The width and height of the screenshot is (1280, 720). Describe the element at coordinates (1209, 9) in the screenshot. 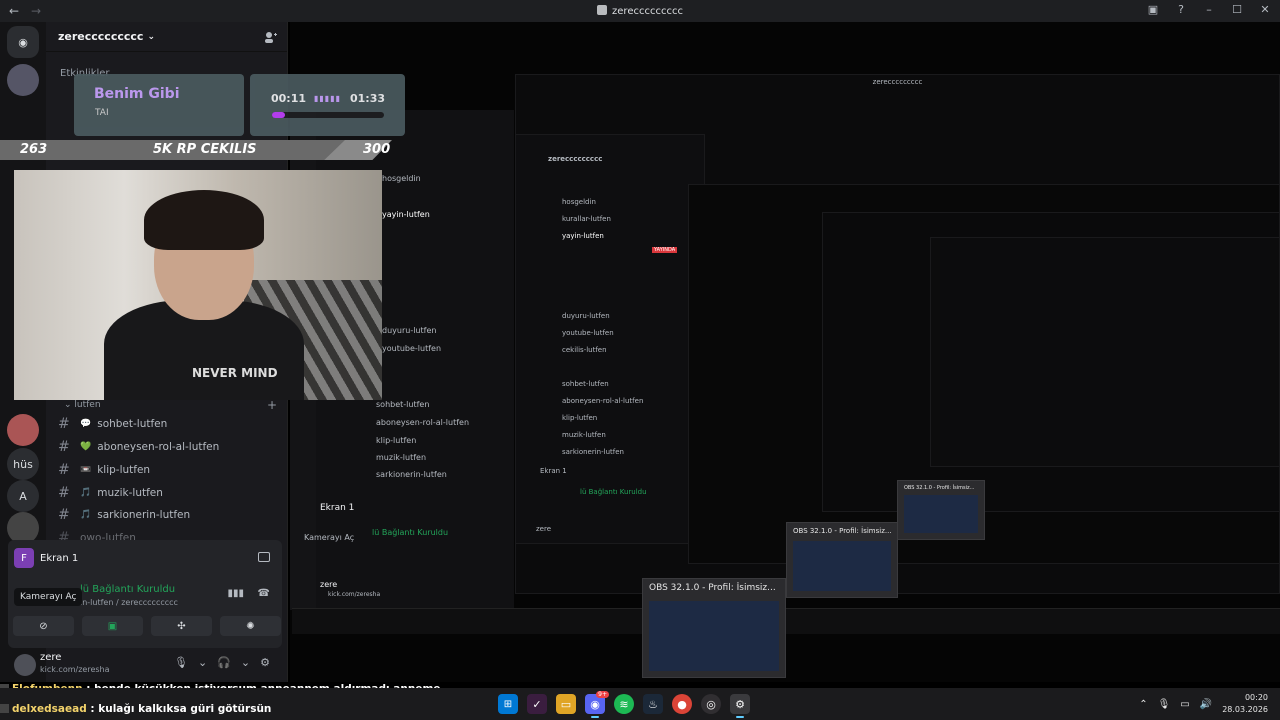

I see `minimize-button: –` at that location.